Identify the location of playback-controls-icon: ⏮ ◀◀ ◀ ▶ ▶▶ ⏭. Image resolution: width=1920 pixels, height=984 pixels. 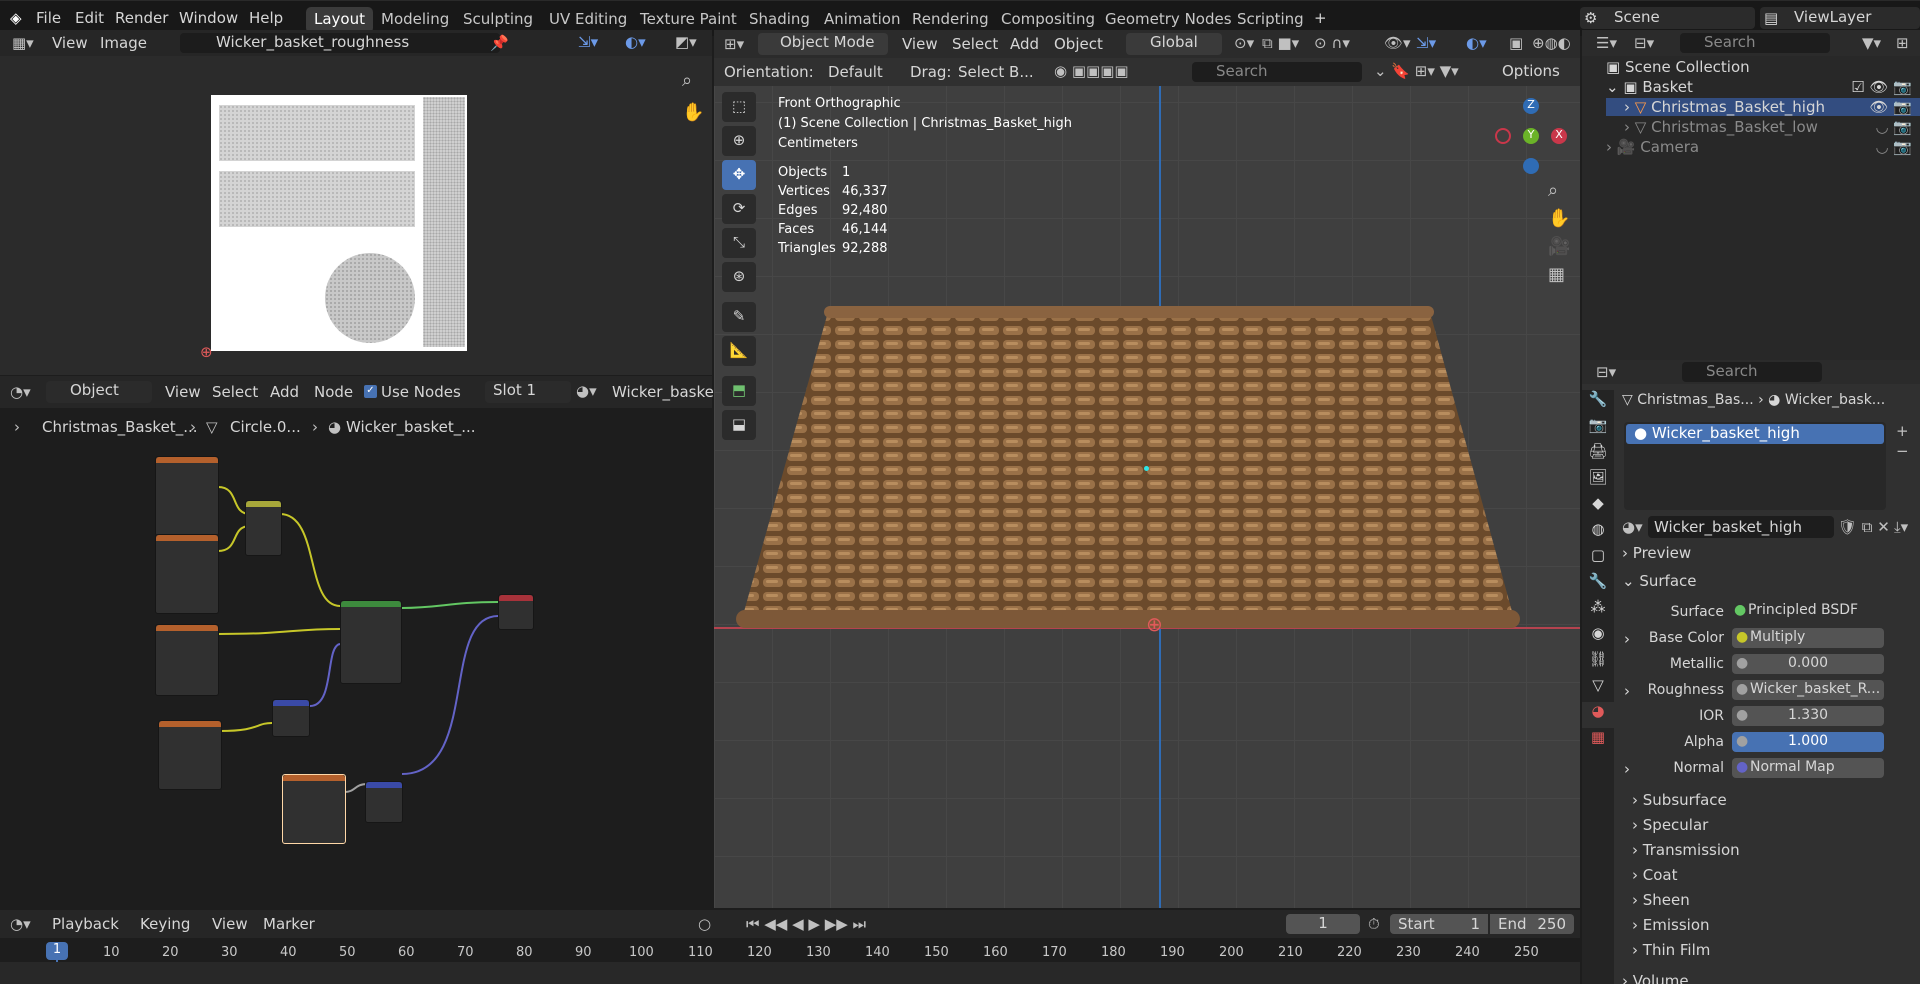
(806, 924).